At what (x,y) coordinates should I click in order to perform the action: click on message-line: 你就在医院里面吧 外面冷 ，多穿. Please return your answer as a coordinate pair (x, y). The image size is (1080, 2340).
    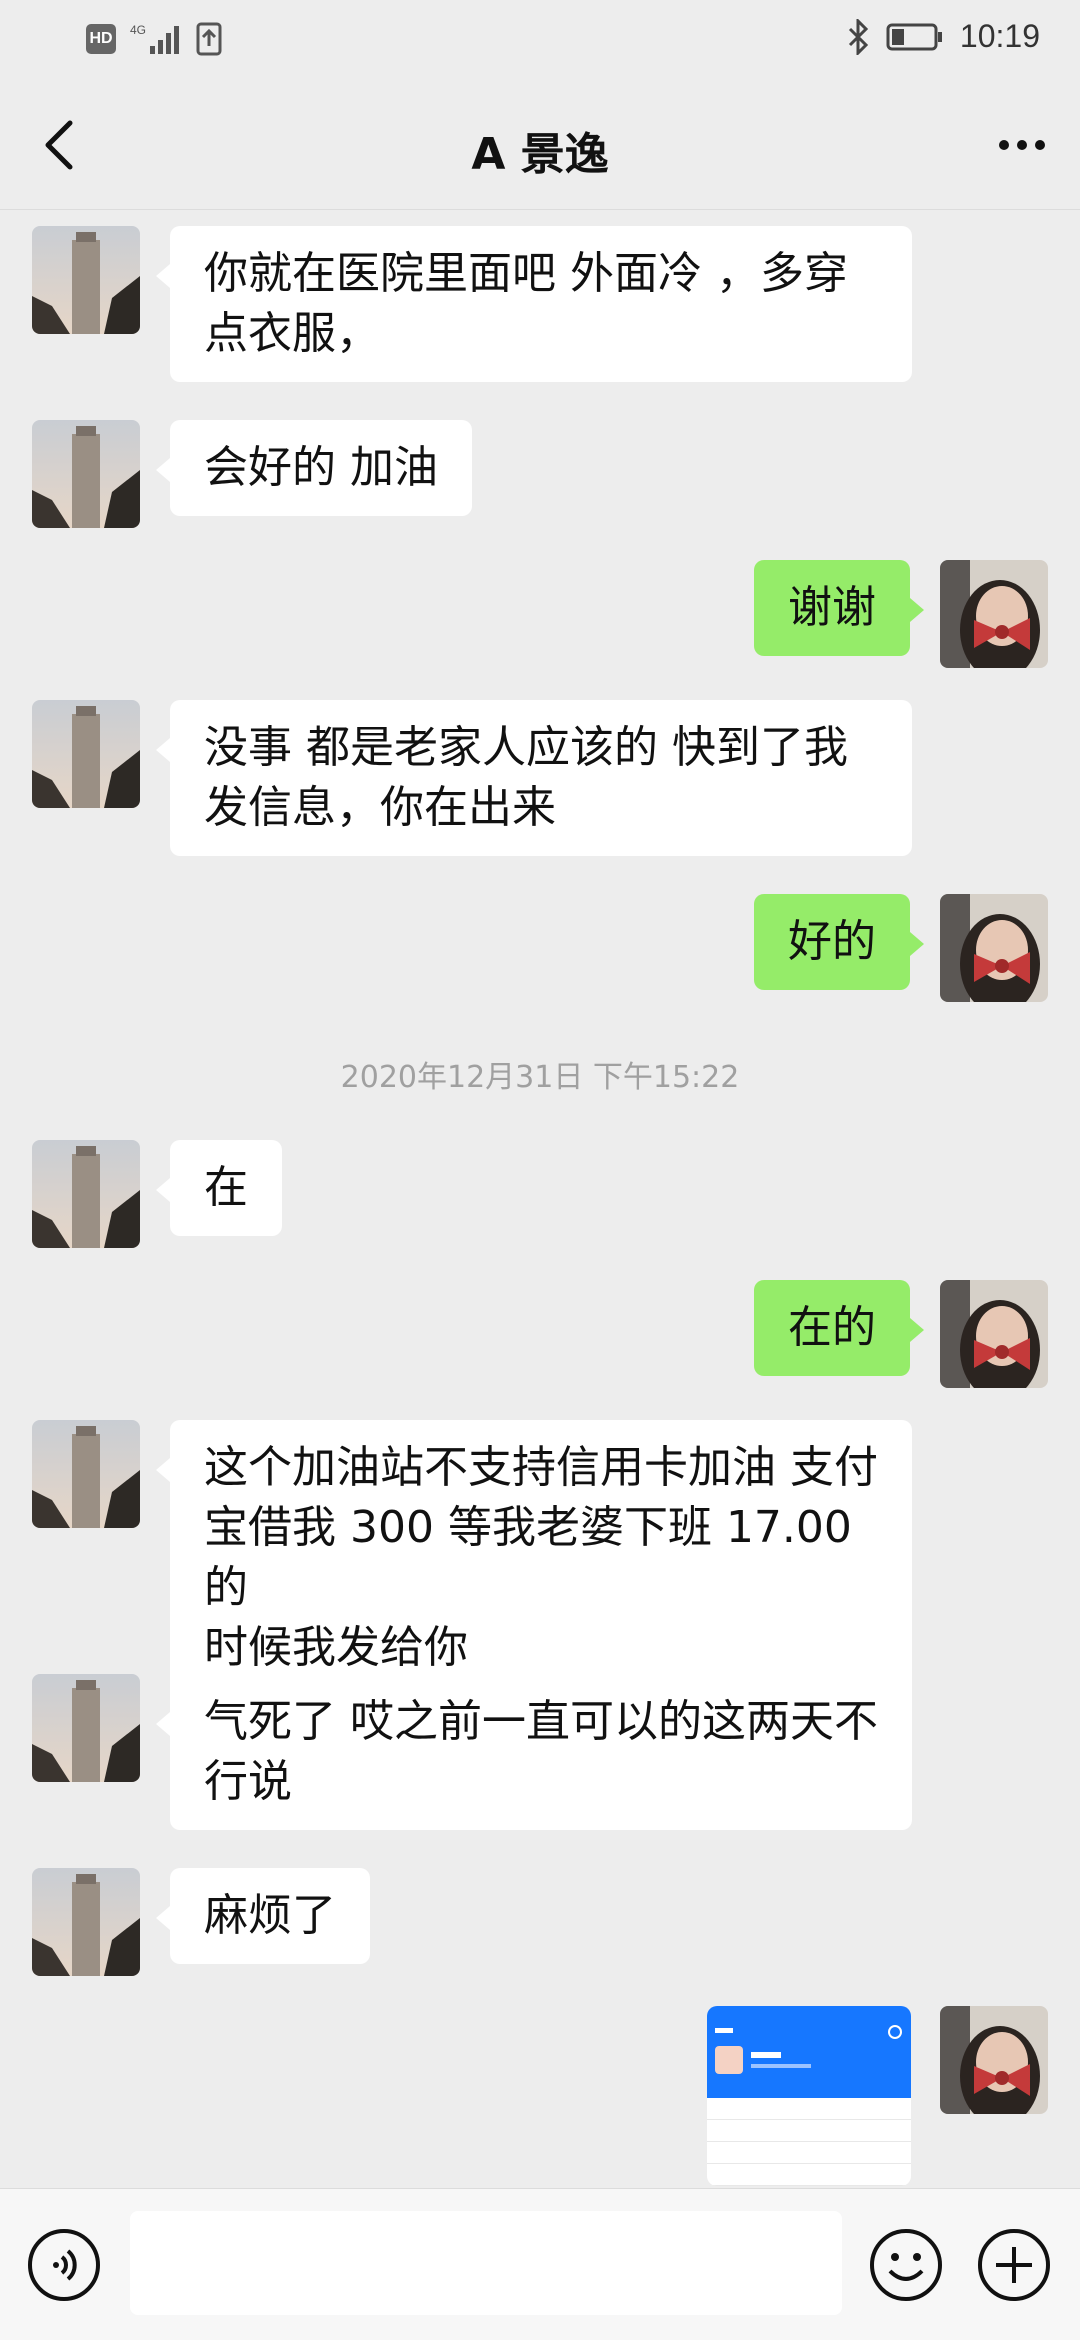
    Looking at the image, I should click on (526, 273).